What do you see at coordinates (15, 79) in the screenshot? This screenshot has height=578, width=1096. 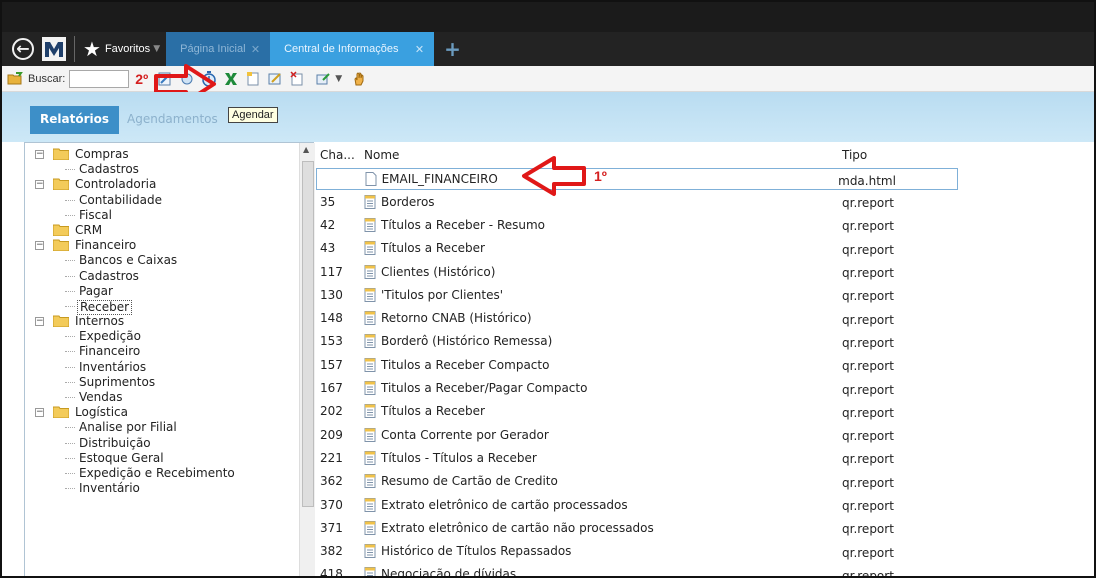 I see `open-folder-icon` at bounding box center [15, 79].